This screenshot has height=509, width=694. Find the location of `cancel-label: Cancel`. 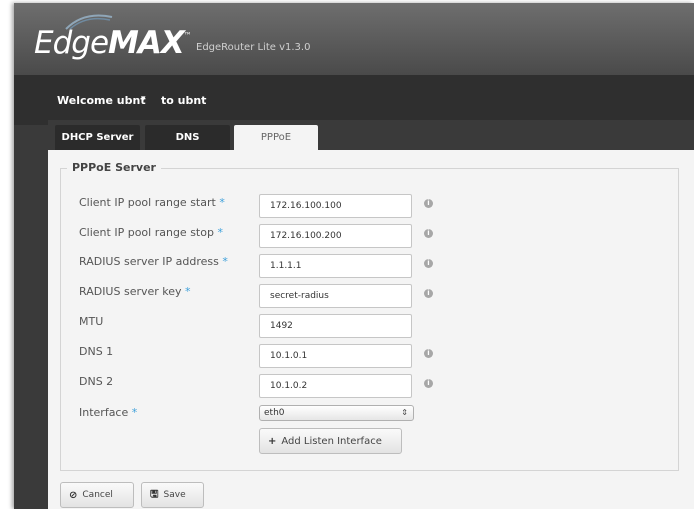

cancel-label: Cancel is located at coordinates (97, 495).